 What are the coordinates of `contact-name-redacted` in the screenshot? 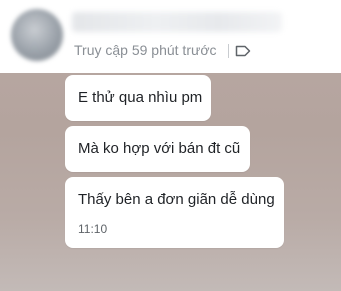 It's located at (177, 22).